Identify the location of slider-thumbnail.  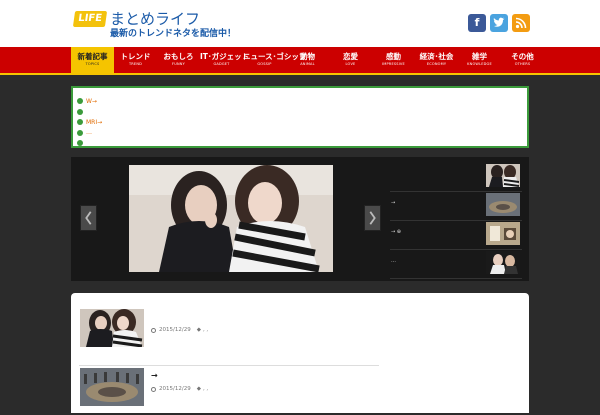
(456, 177).